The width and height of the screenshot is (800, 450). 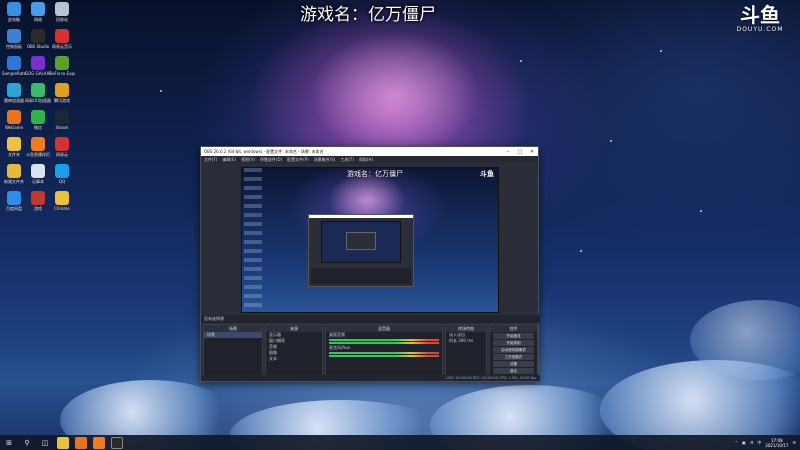 What do you see at coordinates (513, 343) in the screenshot?
I see `control-button: 开始录制` at bounding box center [513, 343].